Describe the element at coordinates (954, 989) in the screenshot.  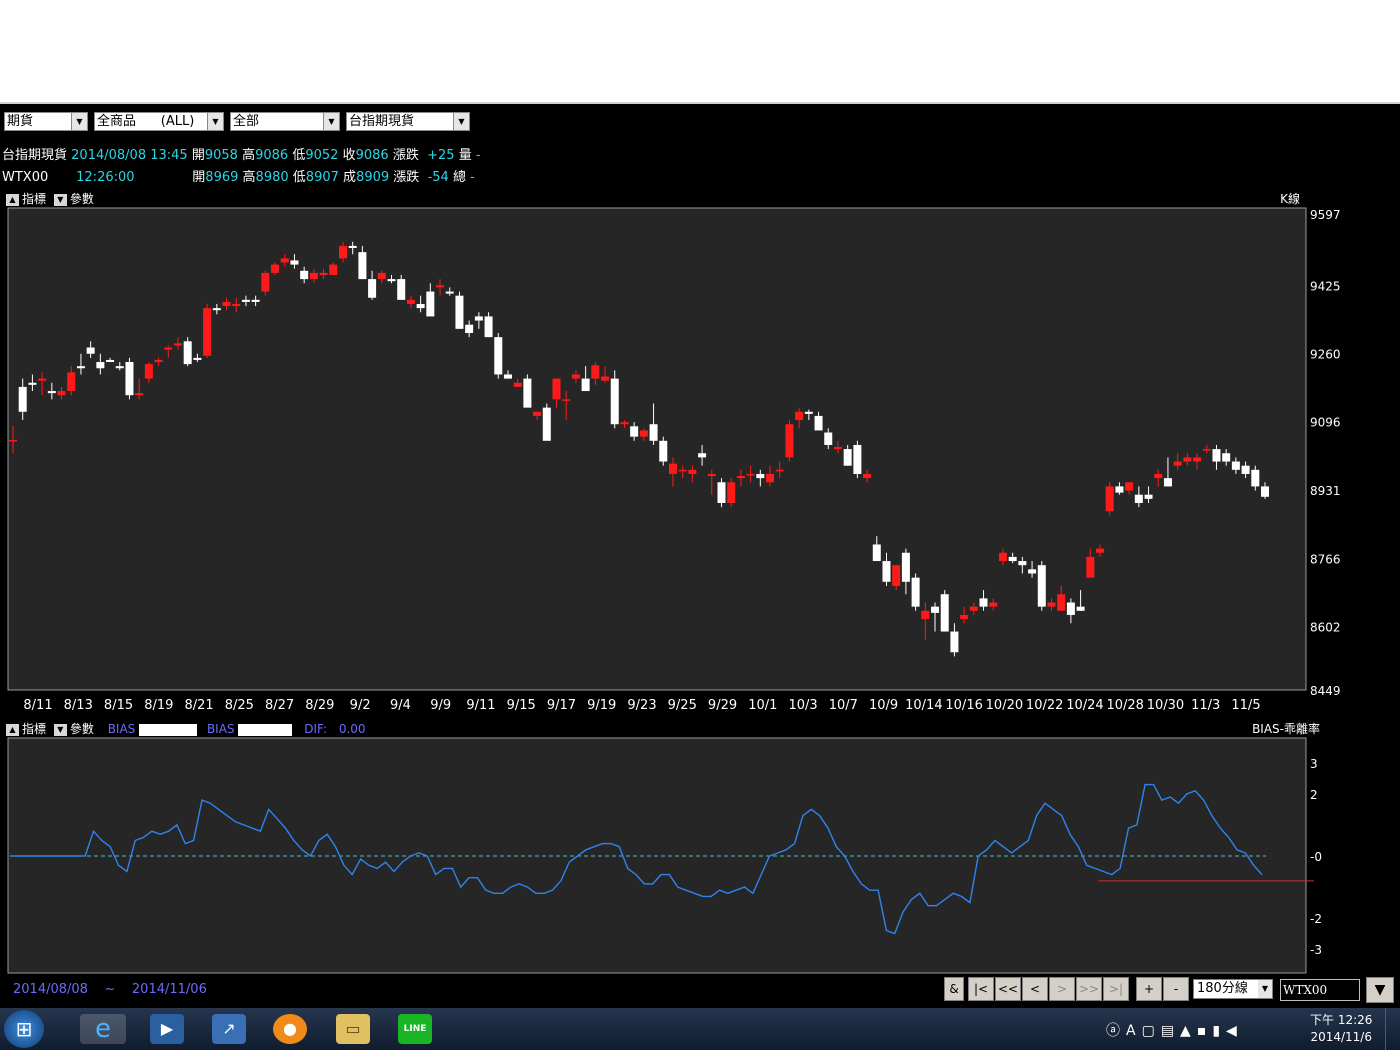
I see `and-button: &` at that location.